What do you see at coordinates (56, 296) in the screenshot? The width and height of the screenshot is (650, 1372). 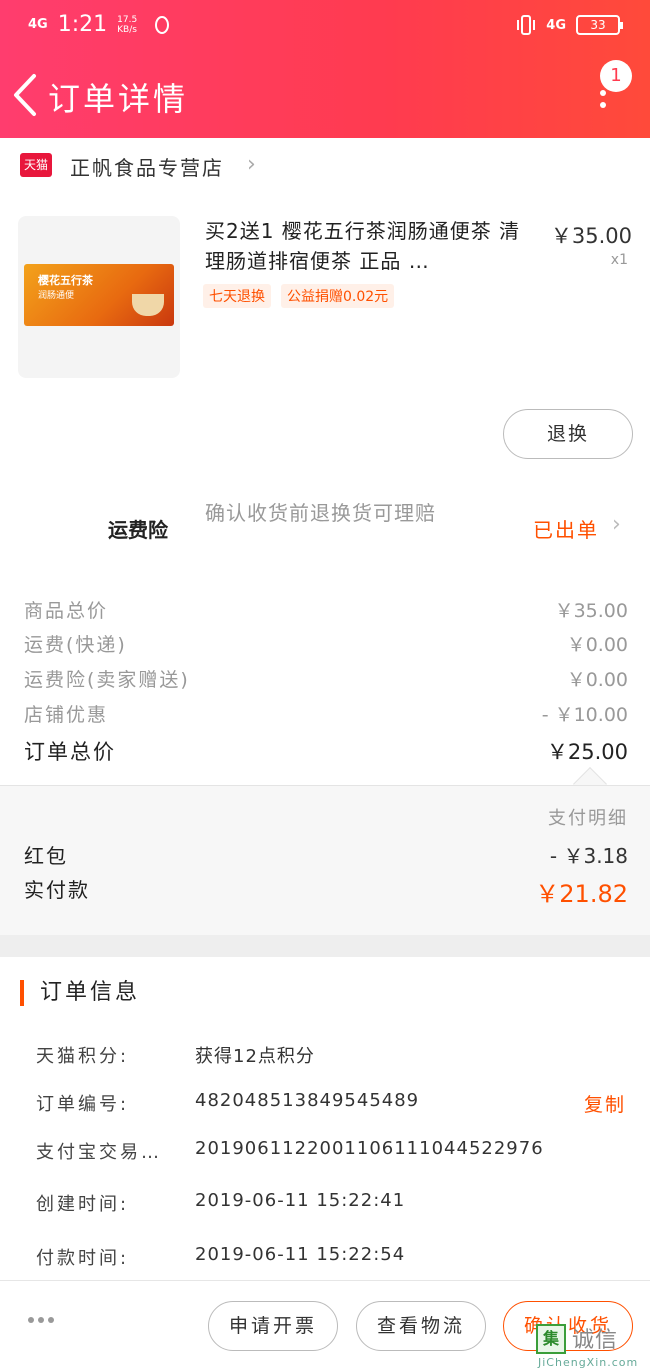 I see `box-subtitle: 润肠通便` at bounding box center [56, 296].